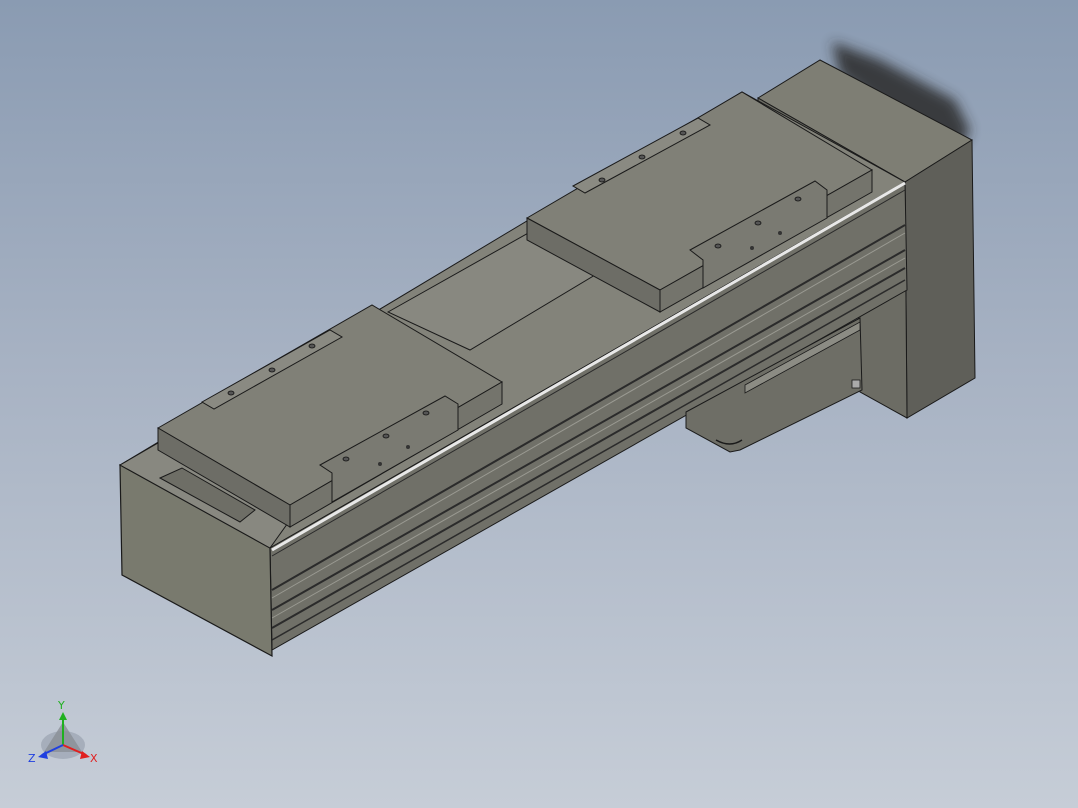 The height and width of the screenshot is (808, 1078). What do you see at coordinates (61, 705) in the screenshot?
I see `y-axis-label: Y` at bounding box center [61, 705].